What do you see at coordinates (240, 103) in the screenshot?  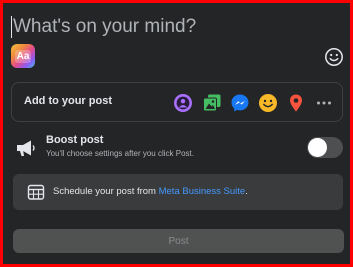 I see `messenger-icon` at bounding box center [240, 103].